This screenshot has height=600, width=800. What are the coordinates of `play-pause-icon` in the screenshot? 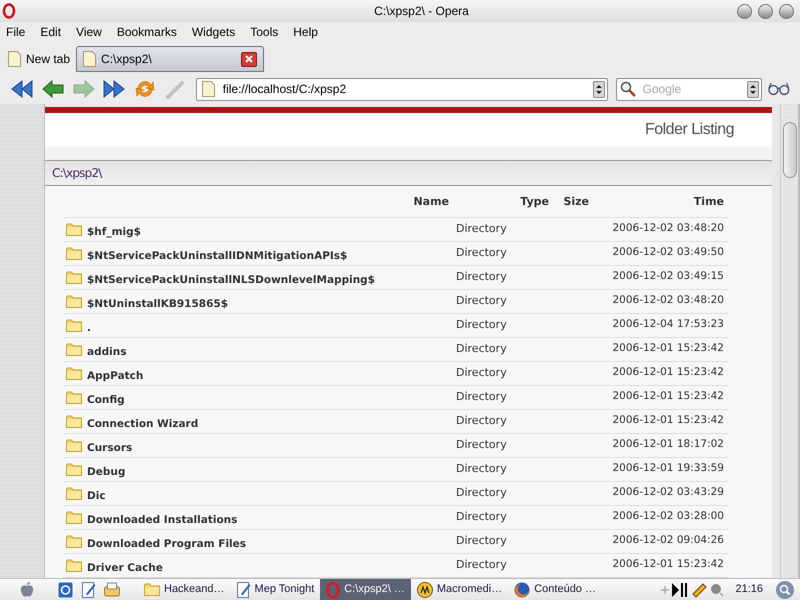 It's located at (680, 589).